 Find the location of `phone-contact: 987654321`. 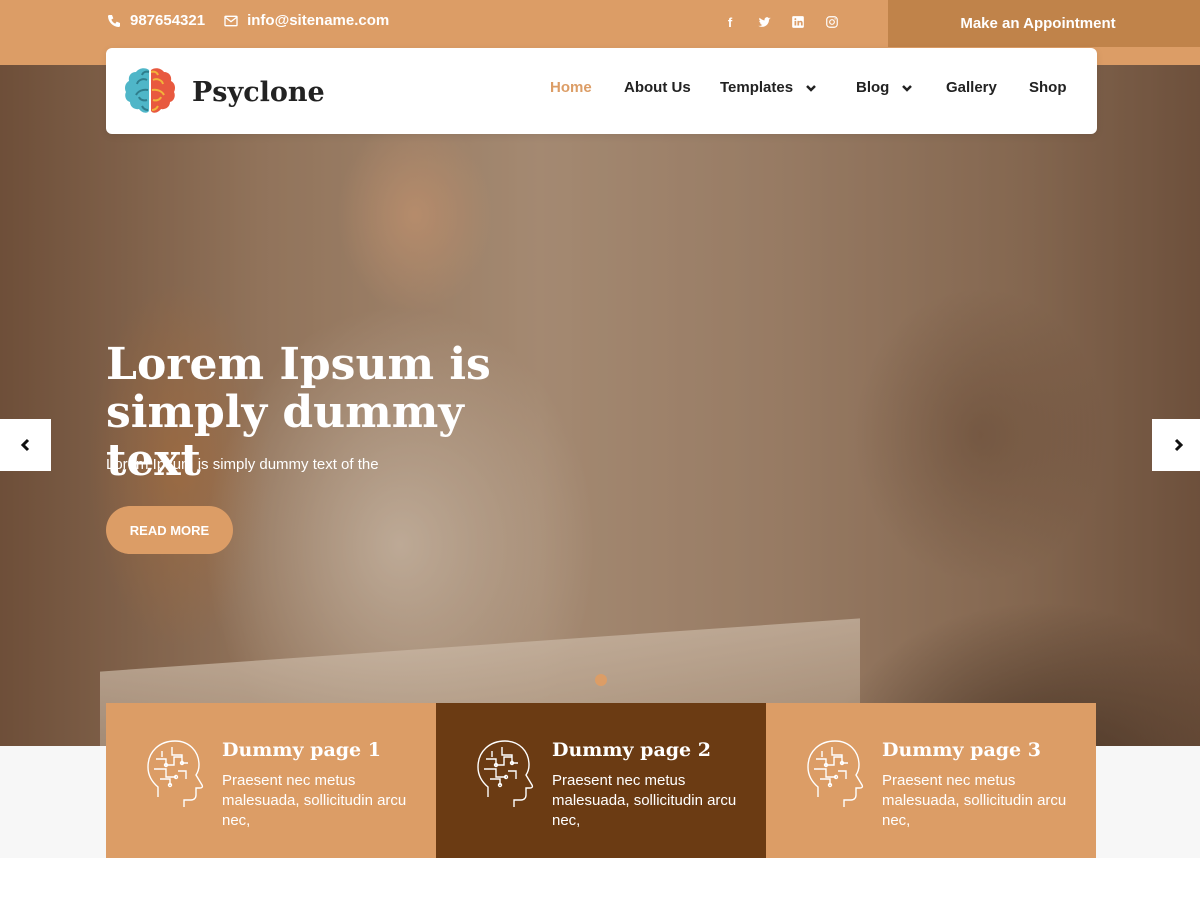

phone-contact: 987654321 is located at coordinates (155, 20).